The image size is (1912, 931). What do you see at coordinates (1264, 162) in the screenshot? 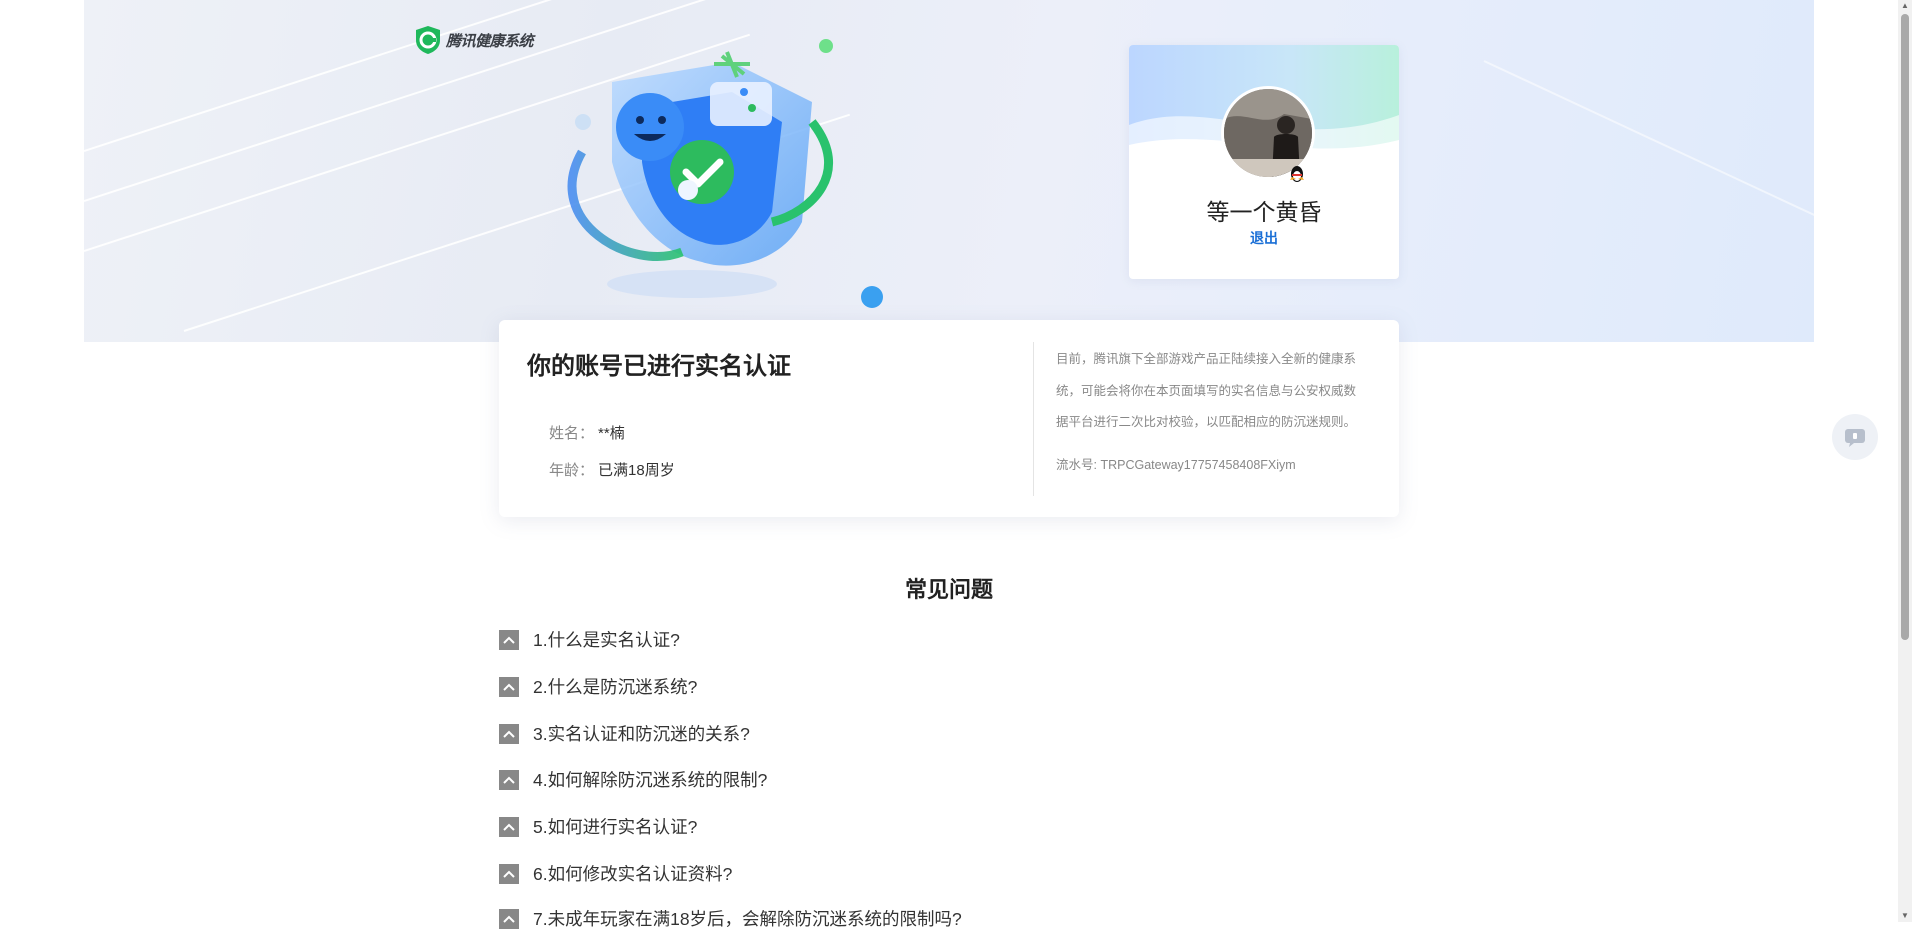
I see `user-card: 等一个黄昏 退出` at bounding box center [1264, 162].